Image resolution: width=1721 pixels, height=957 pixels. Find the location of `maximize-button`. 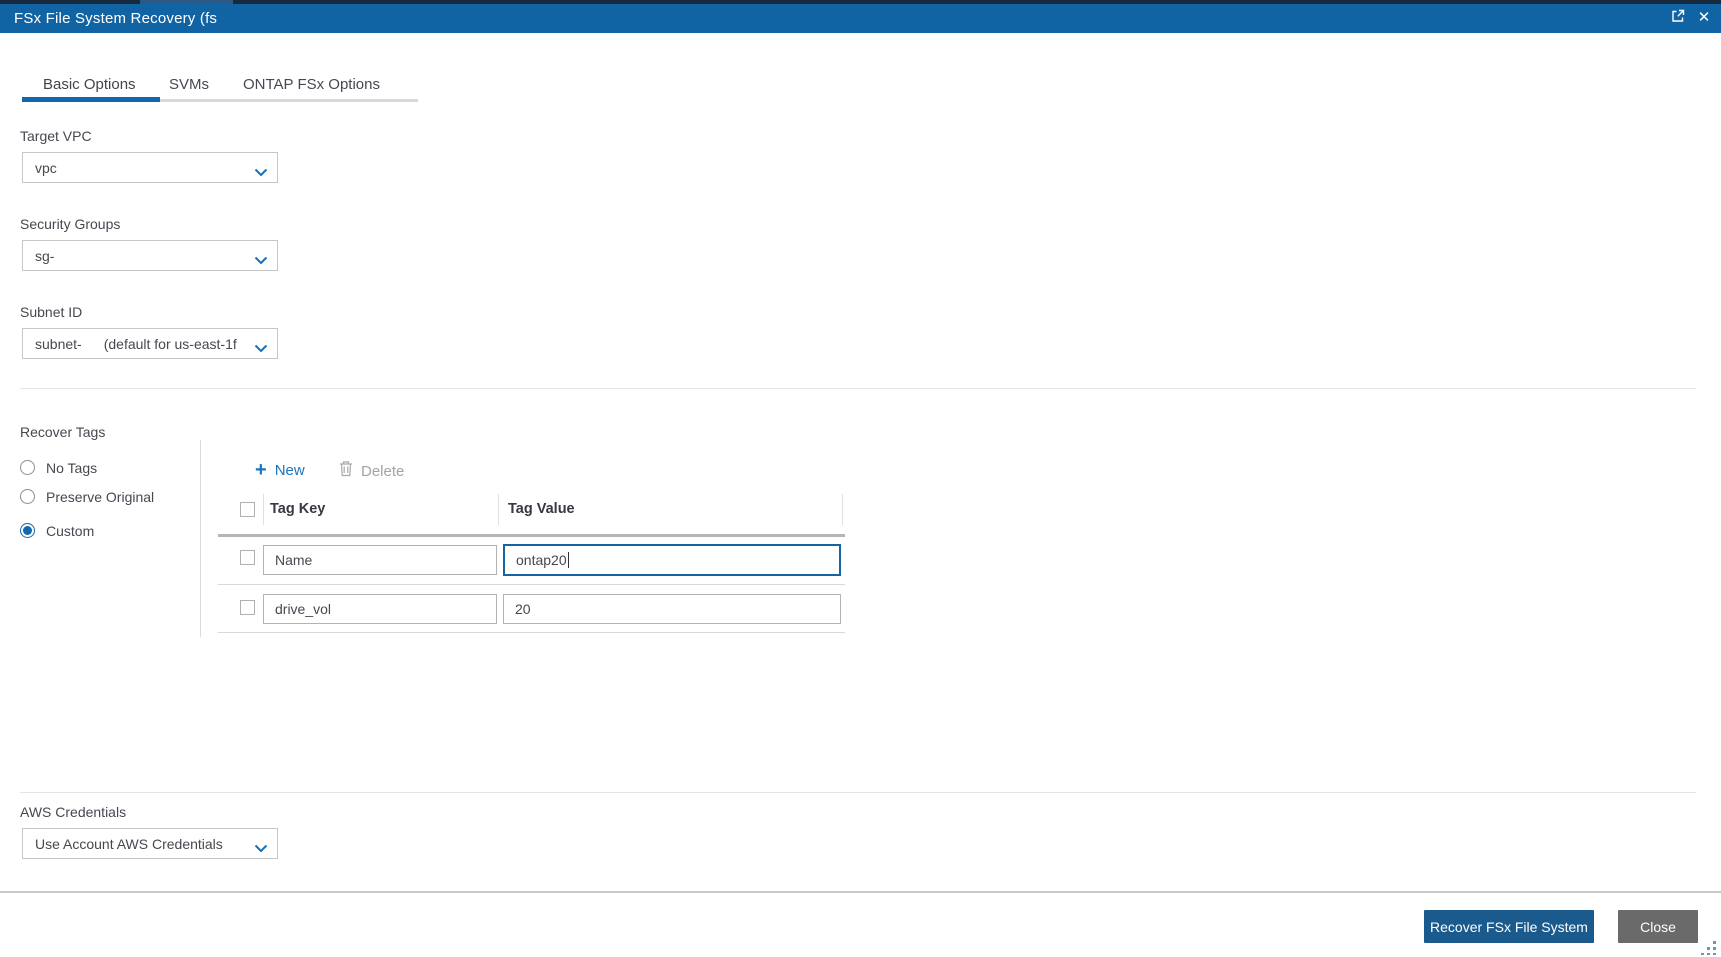

maximize-button is located at coordinates (1678, 18).